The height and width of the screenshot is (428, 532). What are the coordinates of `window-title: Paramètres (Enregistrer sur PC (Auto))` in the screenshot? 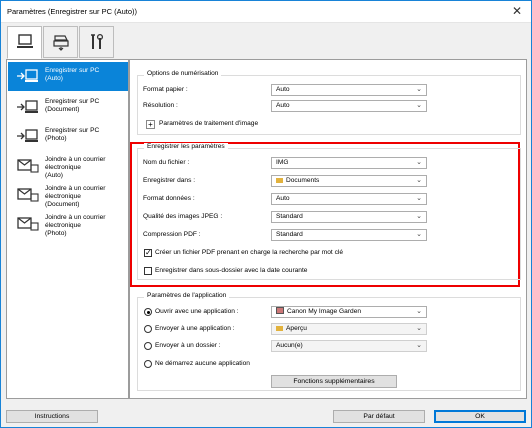 It's located at (72, 11).